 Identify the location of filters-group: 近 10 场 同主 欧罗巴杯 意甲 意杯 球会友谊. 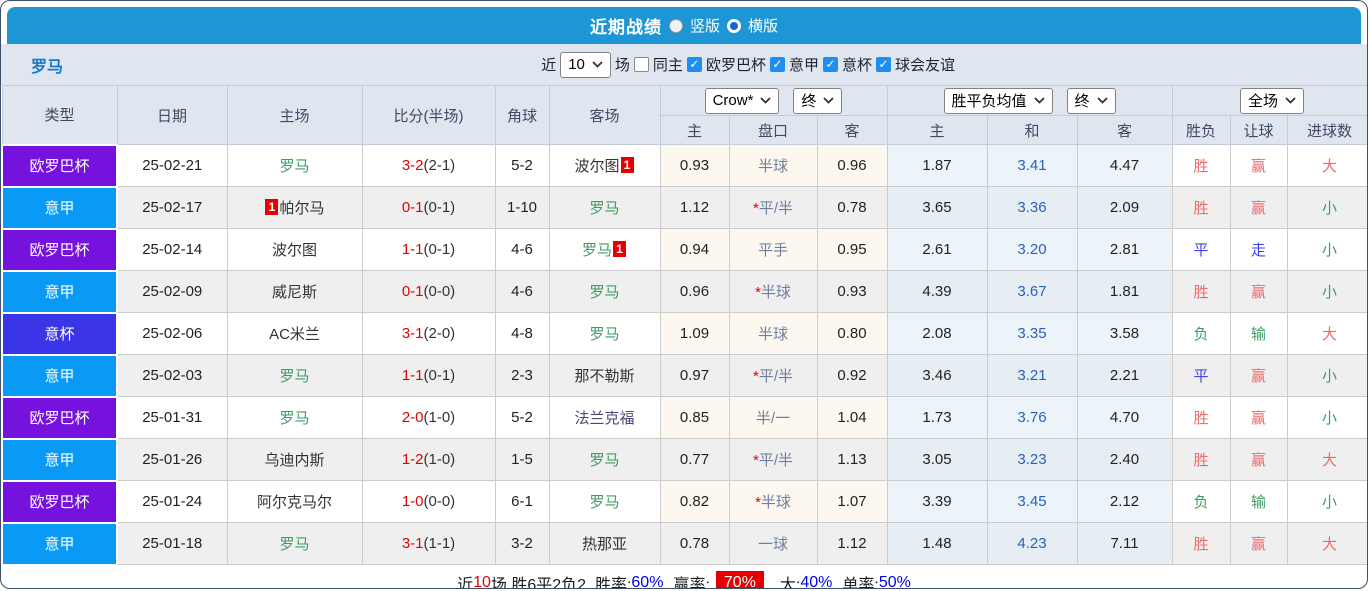
(748, 64).